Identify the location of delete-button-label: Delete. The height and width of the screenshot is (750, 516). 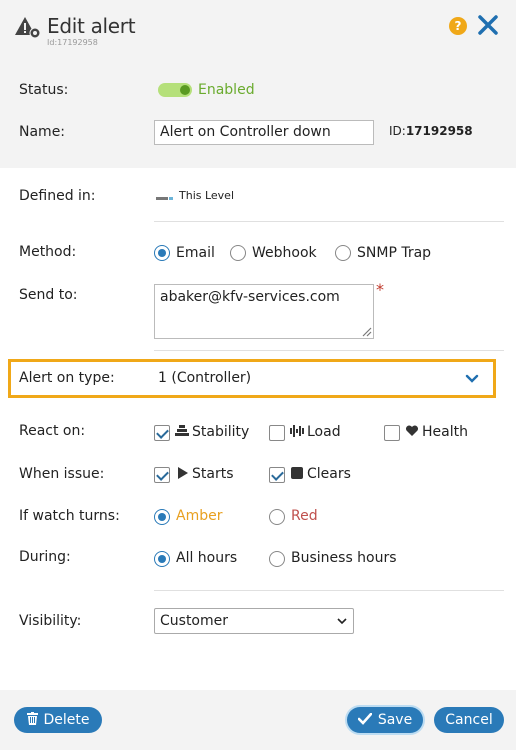
(66, 720).